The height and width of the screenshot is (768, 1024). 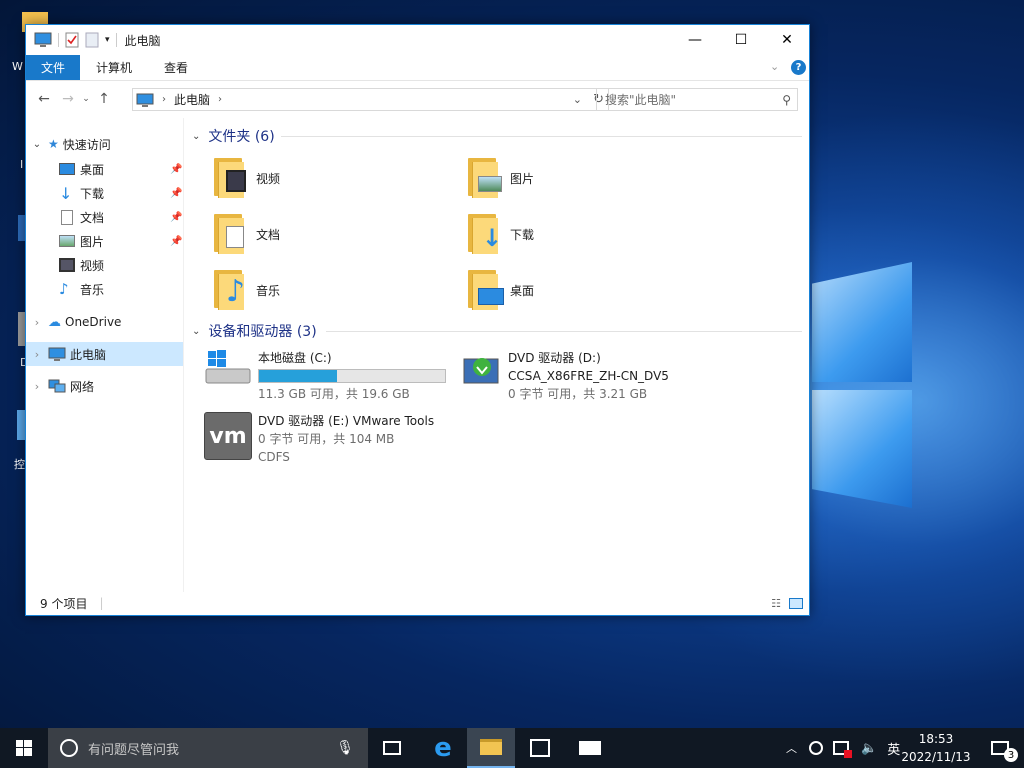 What do you see at coordinates (786, 100) in the screenshot?
I see `search-icon: ⚲` at bounding box center [786, 100].